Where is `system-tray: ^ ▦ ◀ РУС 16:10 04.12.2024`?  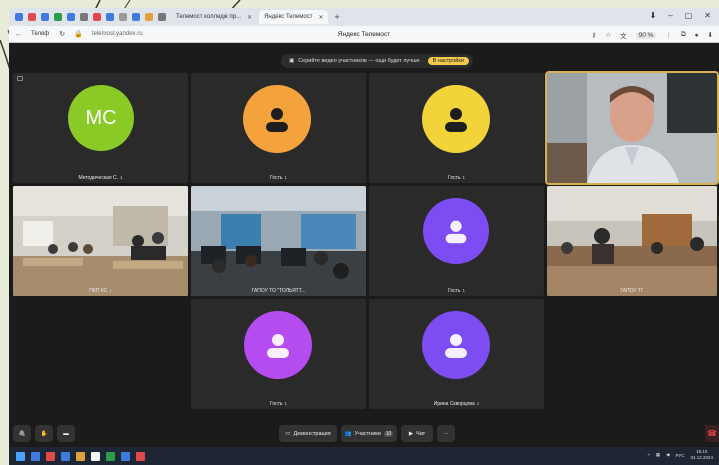
system-tray: ^ ▦ ◀ РУС 16:10 04.12.2024 is located at coordinates (680, 455).